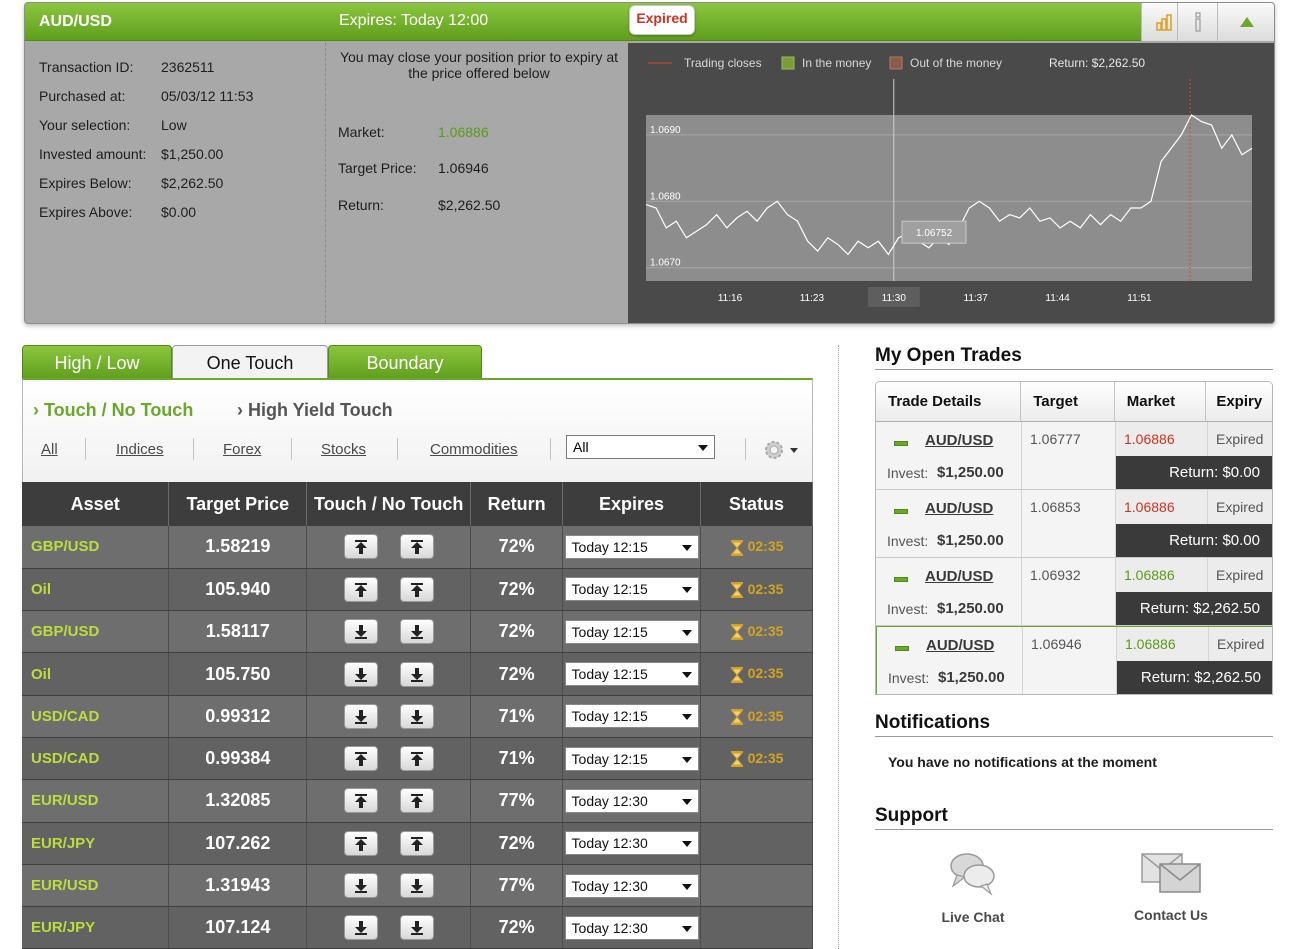  Describe the element at coordinates (1069, 455) in the screenshot. I see `open-trade-target: 1.06777` at that location.